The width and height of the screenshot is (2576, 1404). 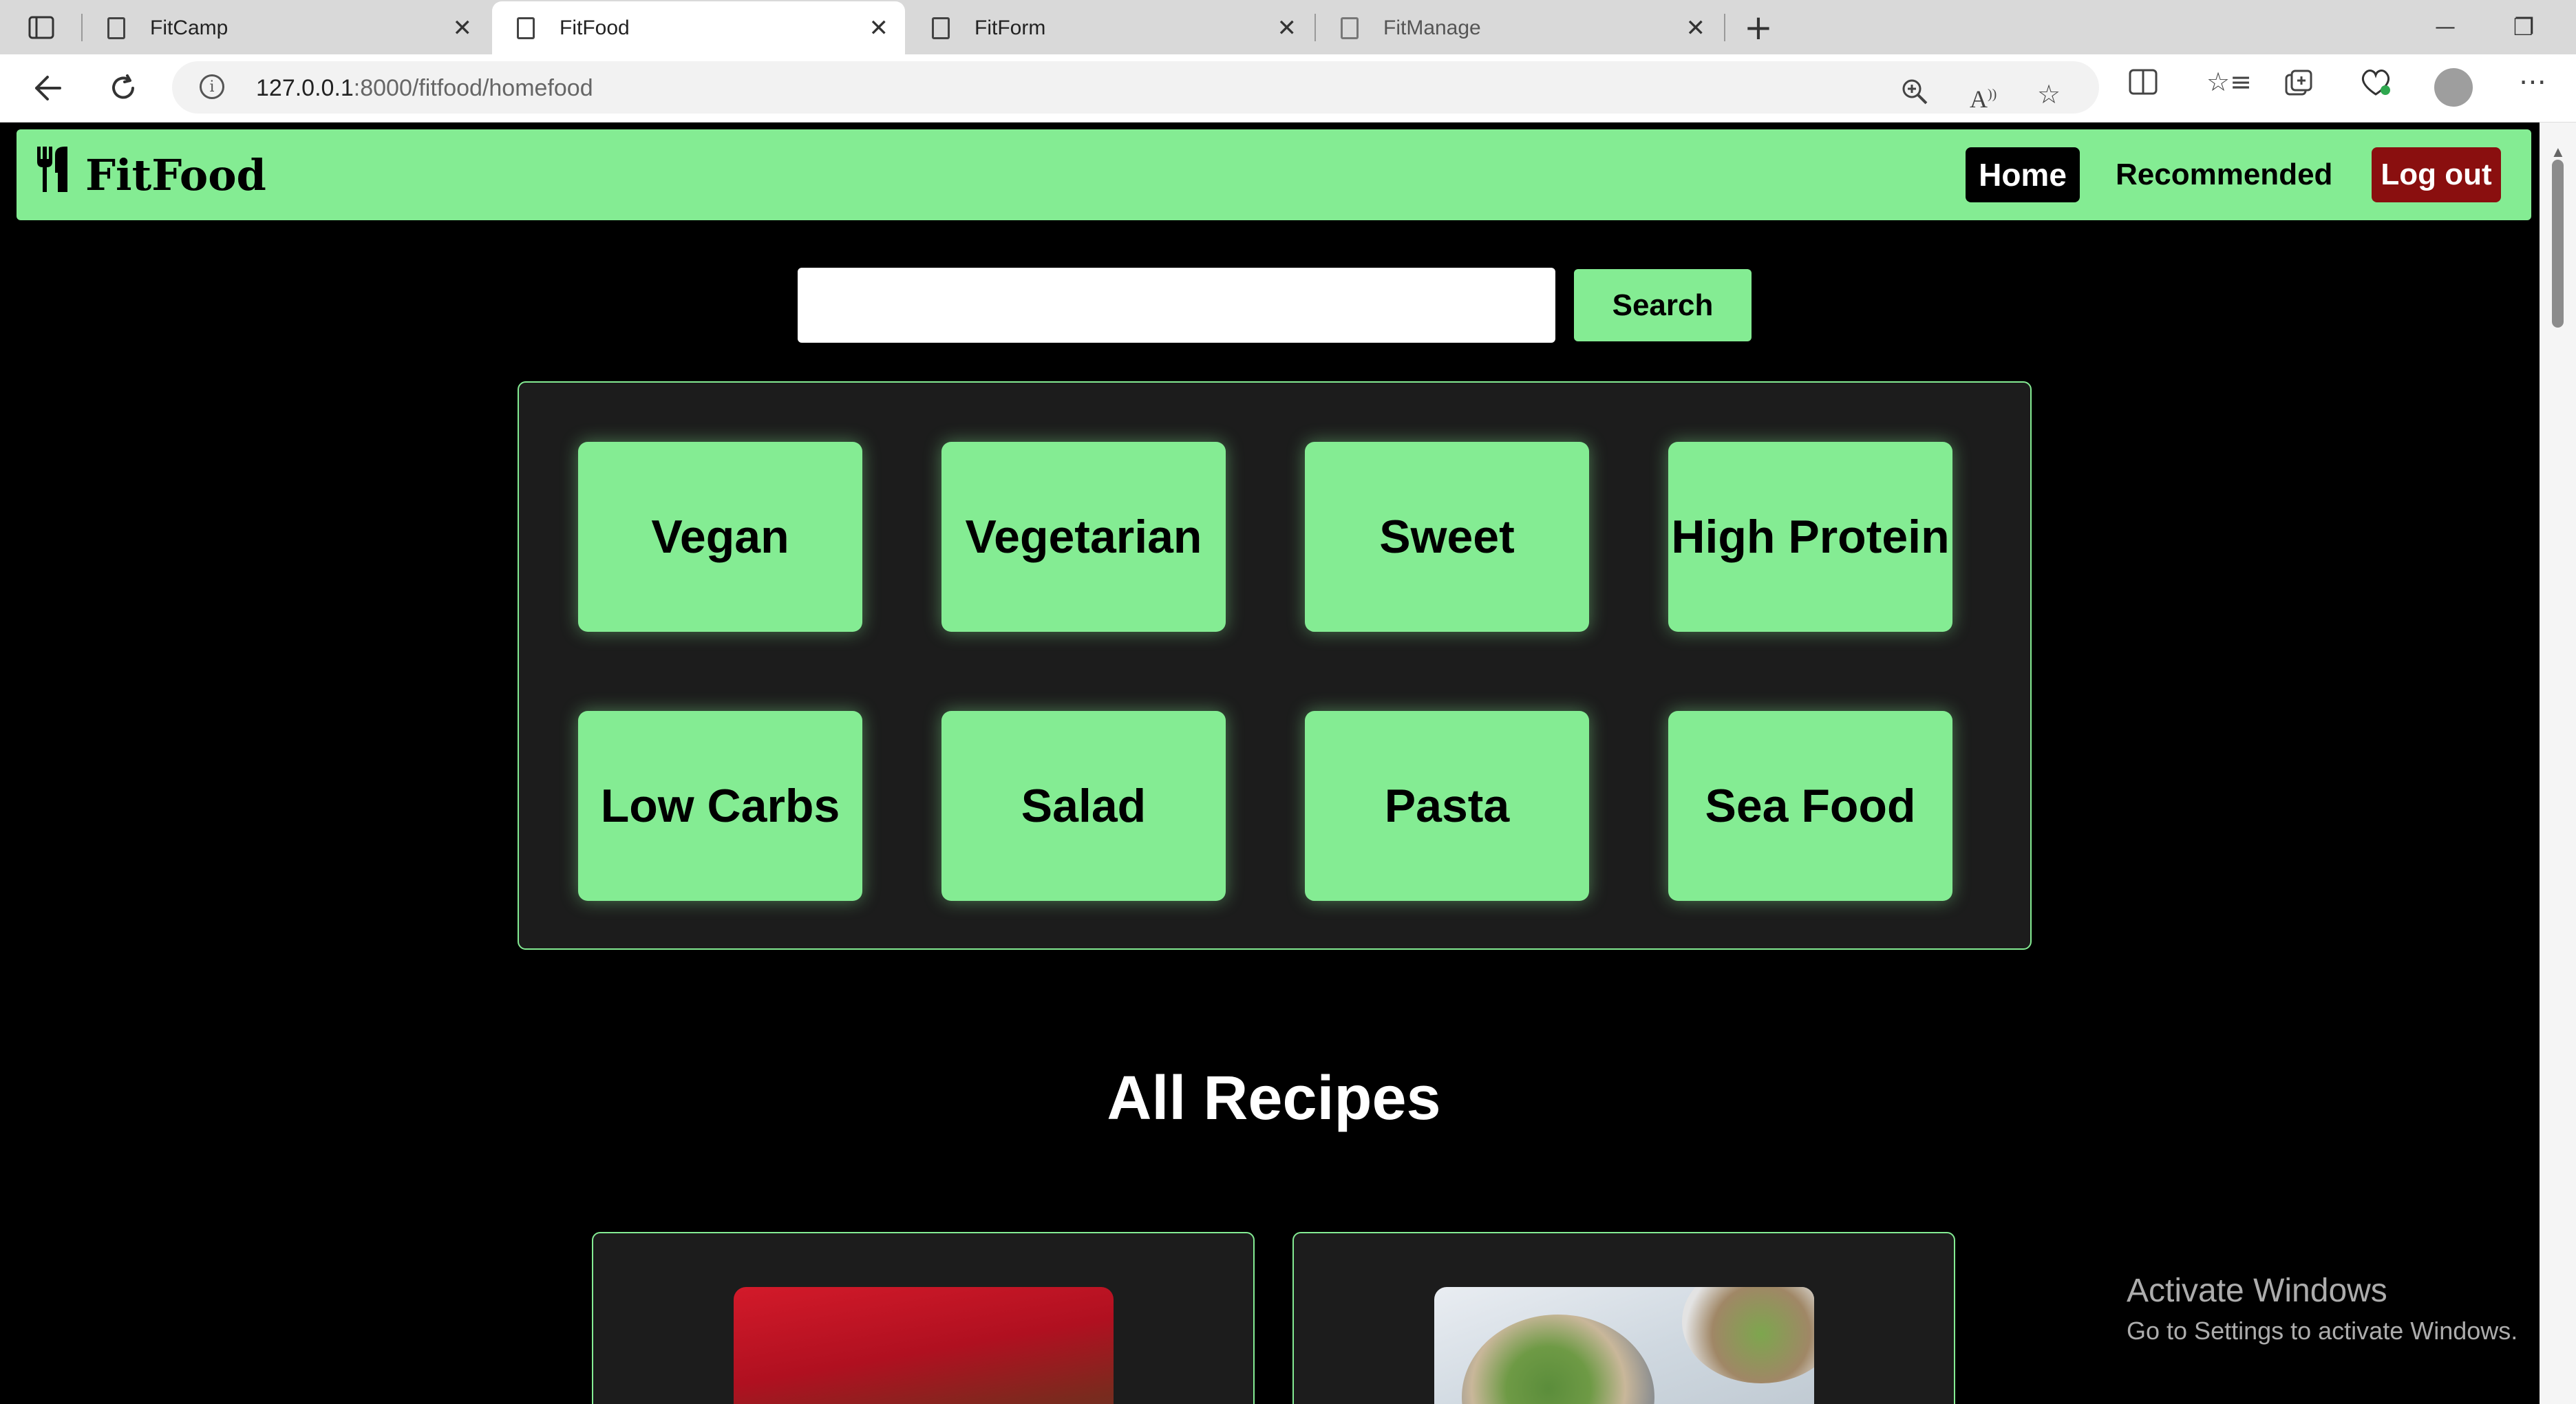 What do you see at coordinates (1447, 537) in the screenshot?
I see `category-sweet: Sweet` at bounding box center [1447, 537].